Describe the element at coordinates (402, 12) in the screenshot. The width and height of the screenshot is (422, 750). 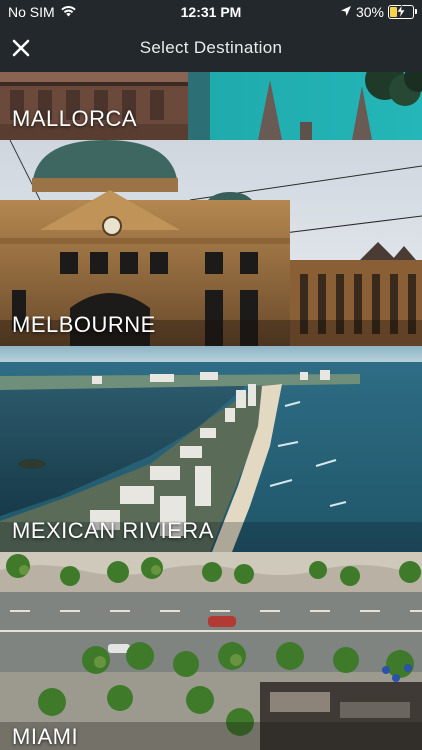
I see `battery-charging-icon` at that location.